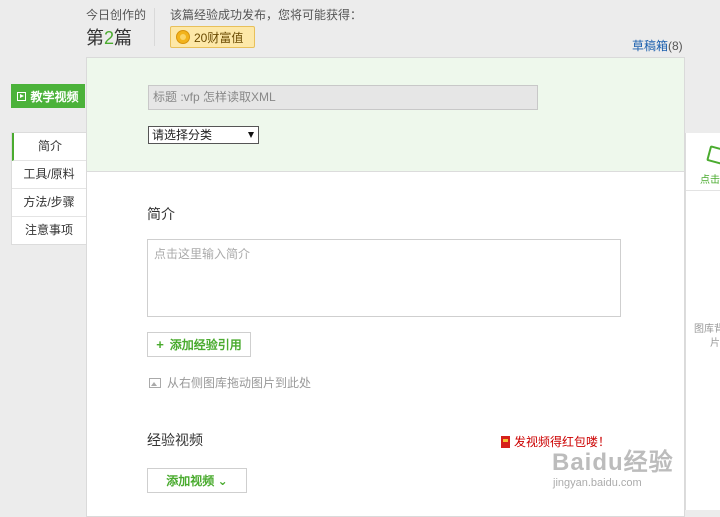 The width and height of the screenshot is (720, 517). I want to click on reward-badge: 20财富值, so click(212, 37).